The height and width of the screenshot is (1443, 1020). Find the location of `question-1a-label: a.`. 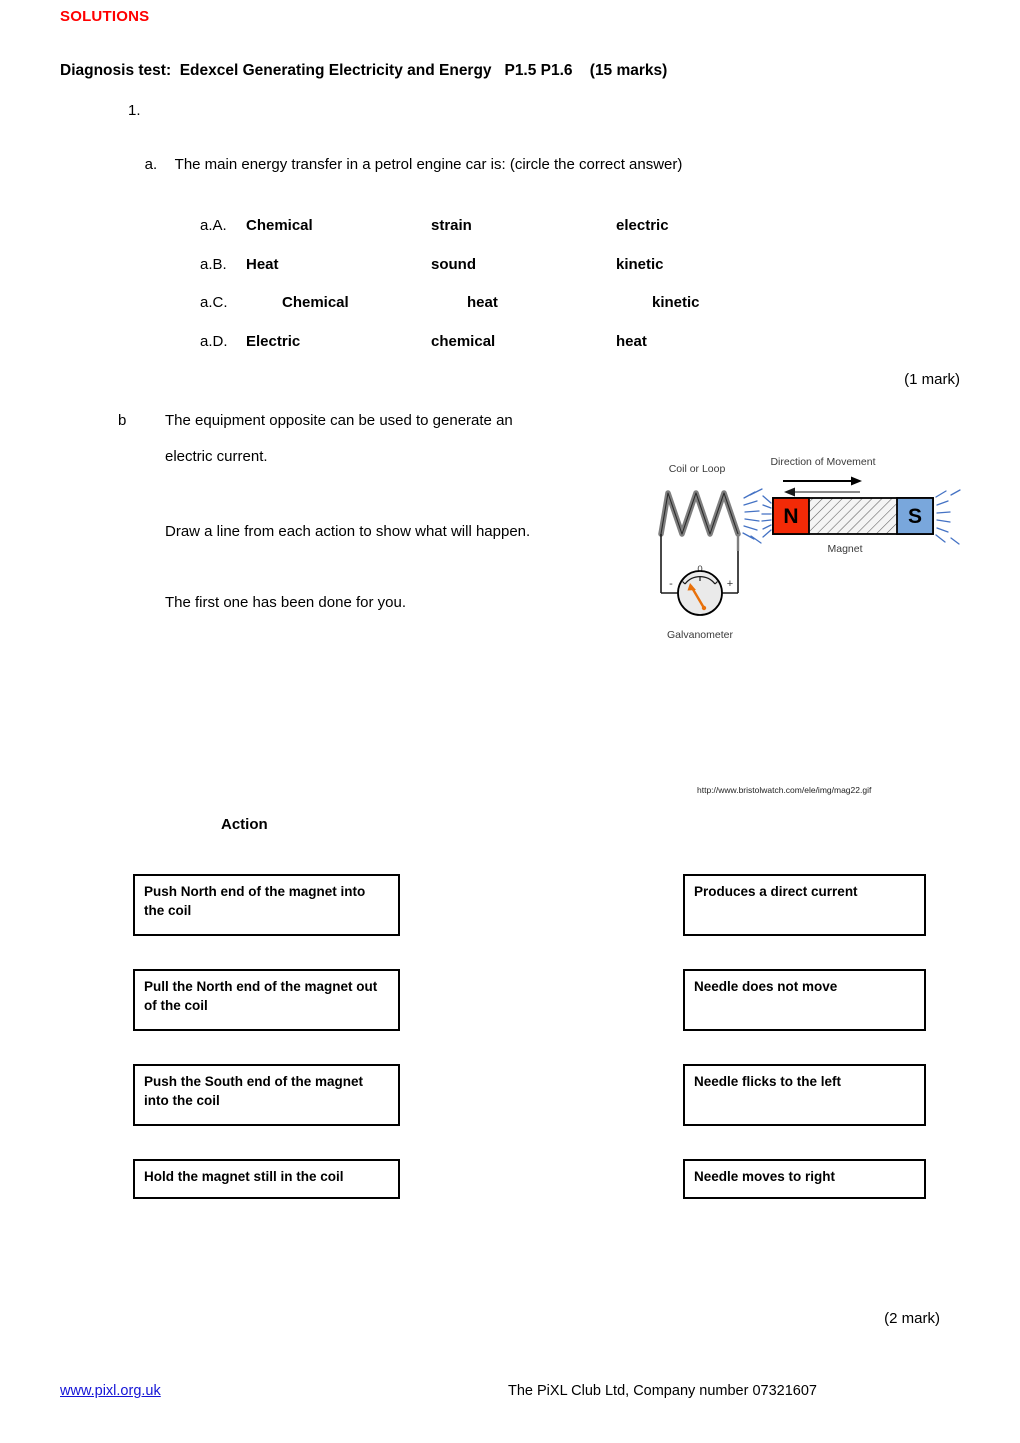

question-1a-label: a. is located at coordinates (151, 164).